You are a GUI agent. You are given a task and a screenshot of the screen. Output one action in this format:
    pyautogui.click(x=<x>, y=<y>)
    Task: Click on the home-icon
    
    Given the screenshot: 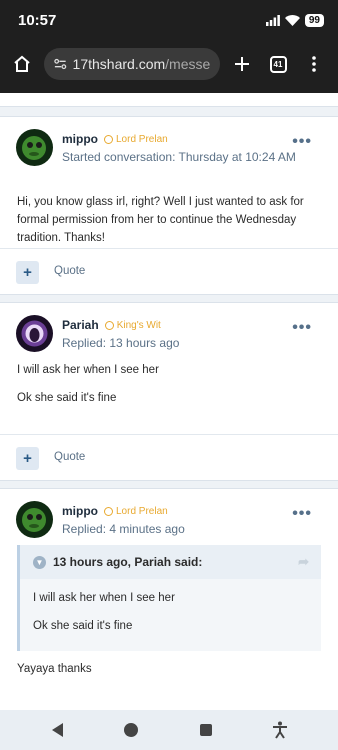 What is the action you would take?
    pyautogui.click(x=22, y=63)
    